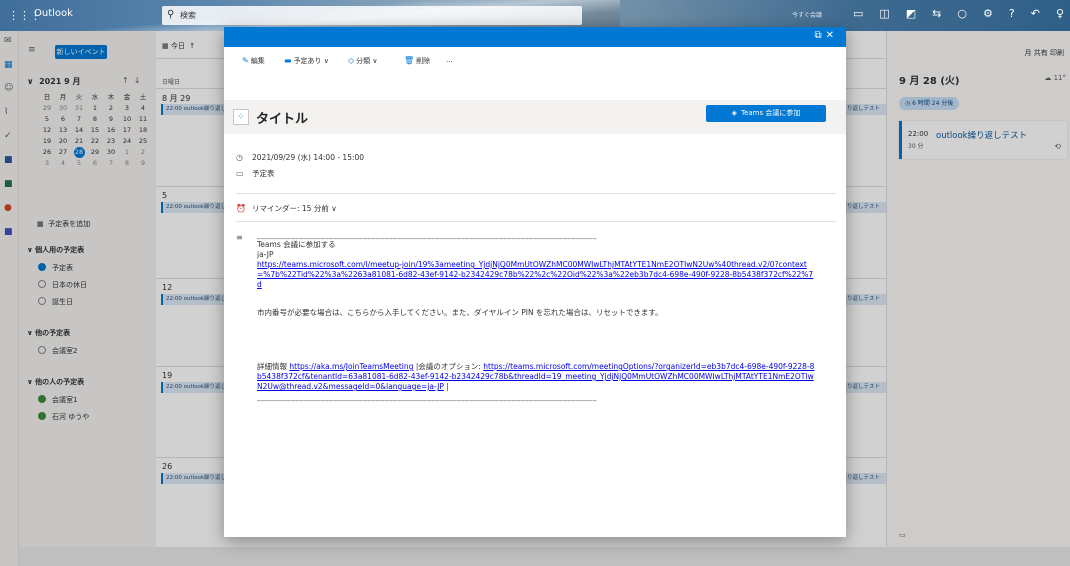 Image resolution: width=1070 pixels, height=566 pixels. I want to click on tag-icon: ◇, so click(351, 60).